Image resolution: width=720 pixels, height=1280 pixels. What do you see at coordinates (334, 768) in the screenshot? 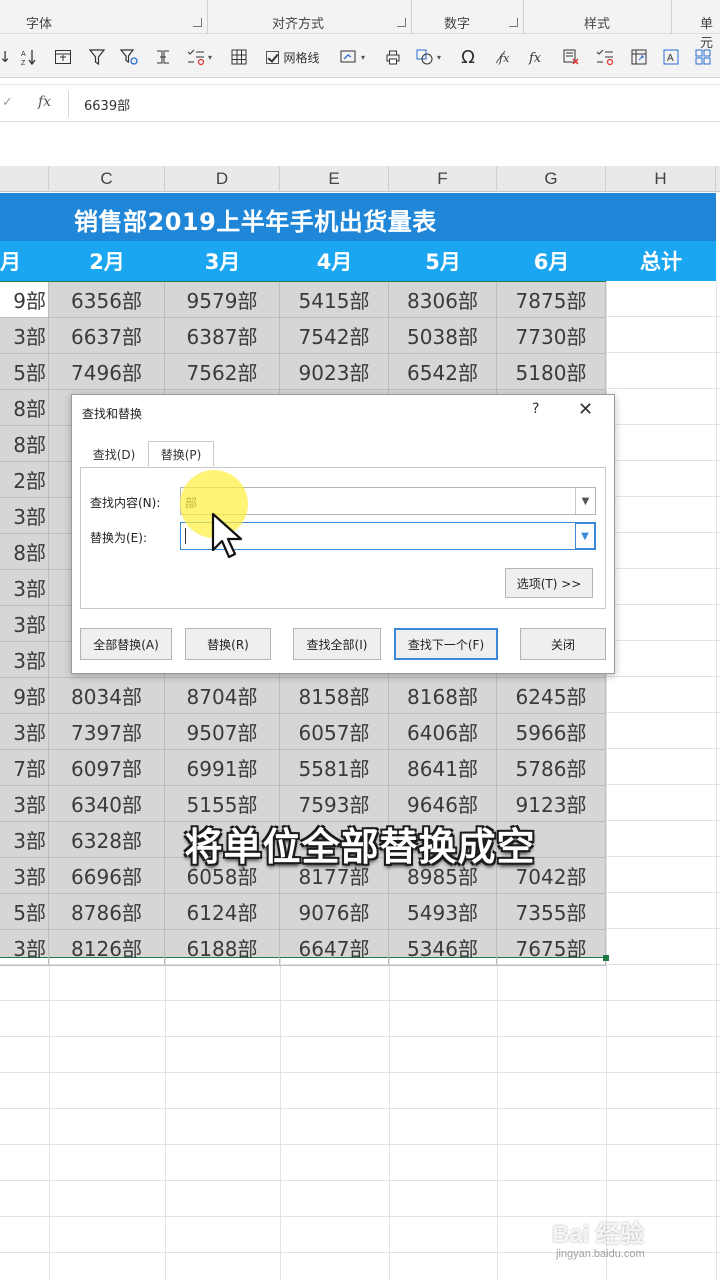
I see `table-cell: 5581部` at bounding box center [334, 768].